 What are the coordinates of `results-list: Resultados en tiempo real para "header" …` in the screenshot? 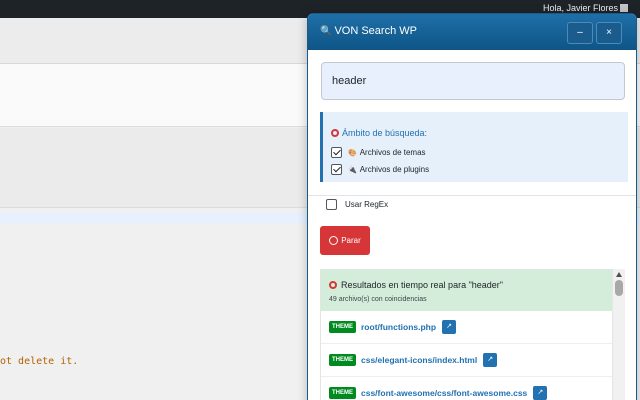 It's located at (466, 334).